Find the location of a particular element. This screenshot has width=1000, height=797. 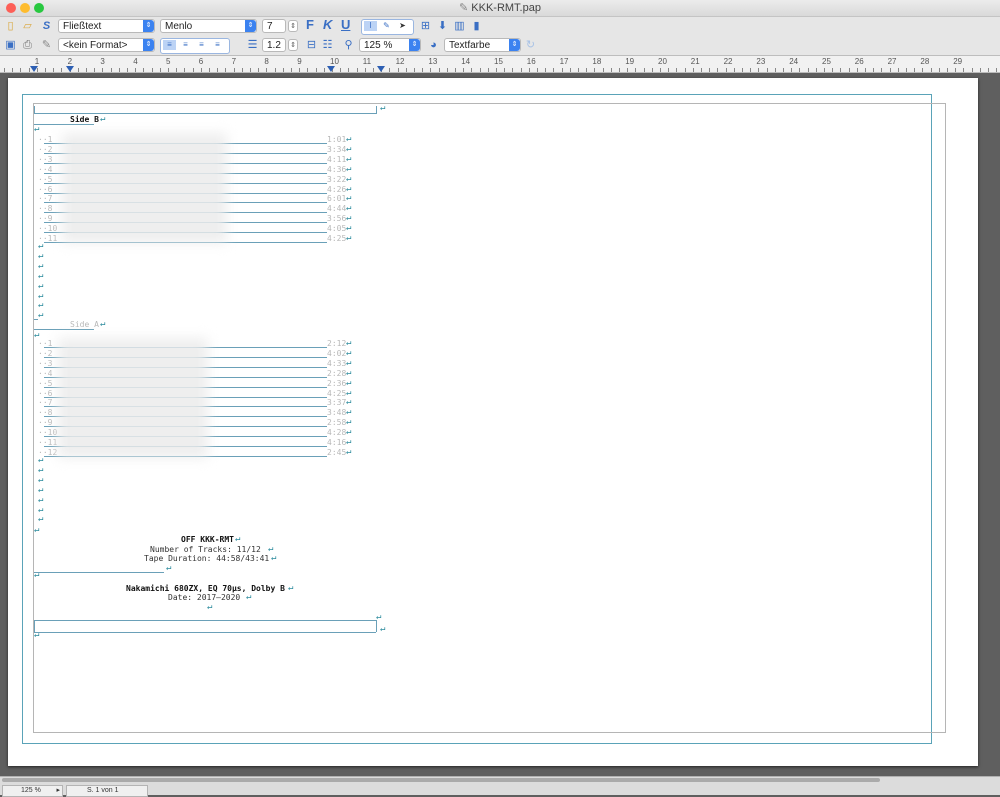

columns-icon: ▥ is located at coordinates (459, 26).